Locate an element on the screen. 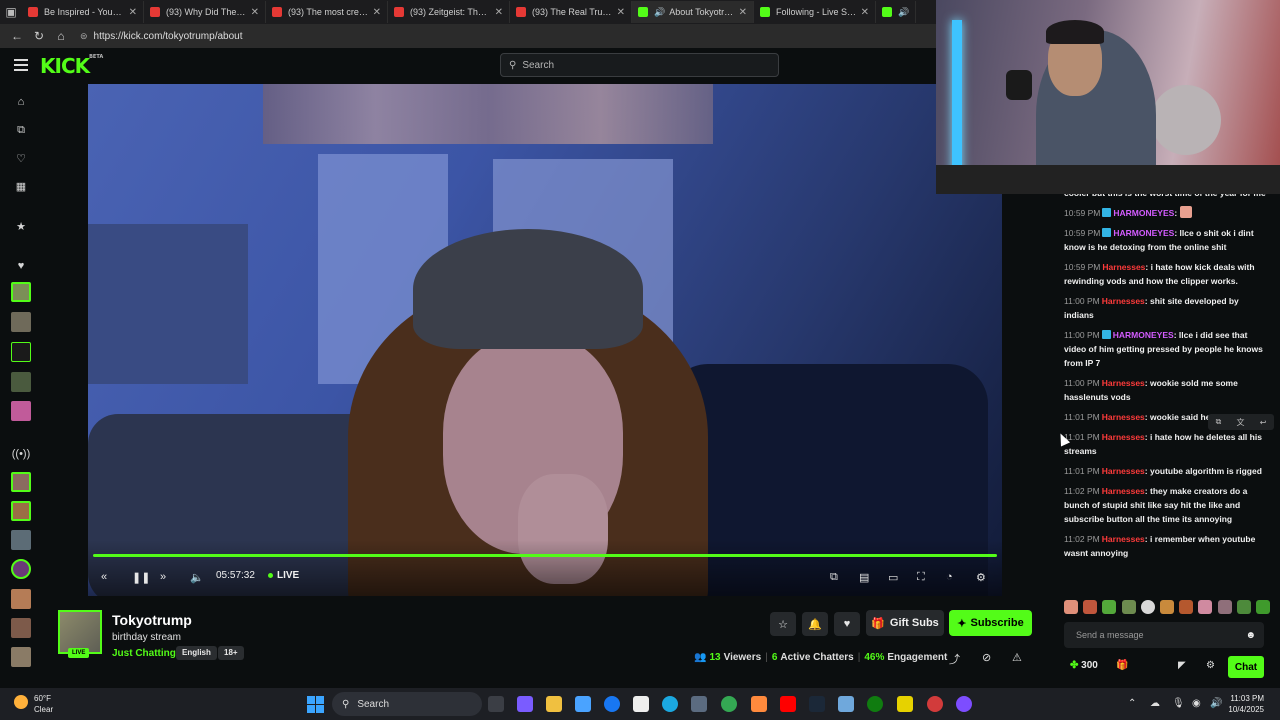 The image size is (1280, 720). wifi-icon: ◉ is located at coordinates (1196, 703).